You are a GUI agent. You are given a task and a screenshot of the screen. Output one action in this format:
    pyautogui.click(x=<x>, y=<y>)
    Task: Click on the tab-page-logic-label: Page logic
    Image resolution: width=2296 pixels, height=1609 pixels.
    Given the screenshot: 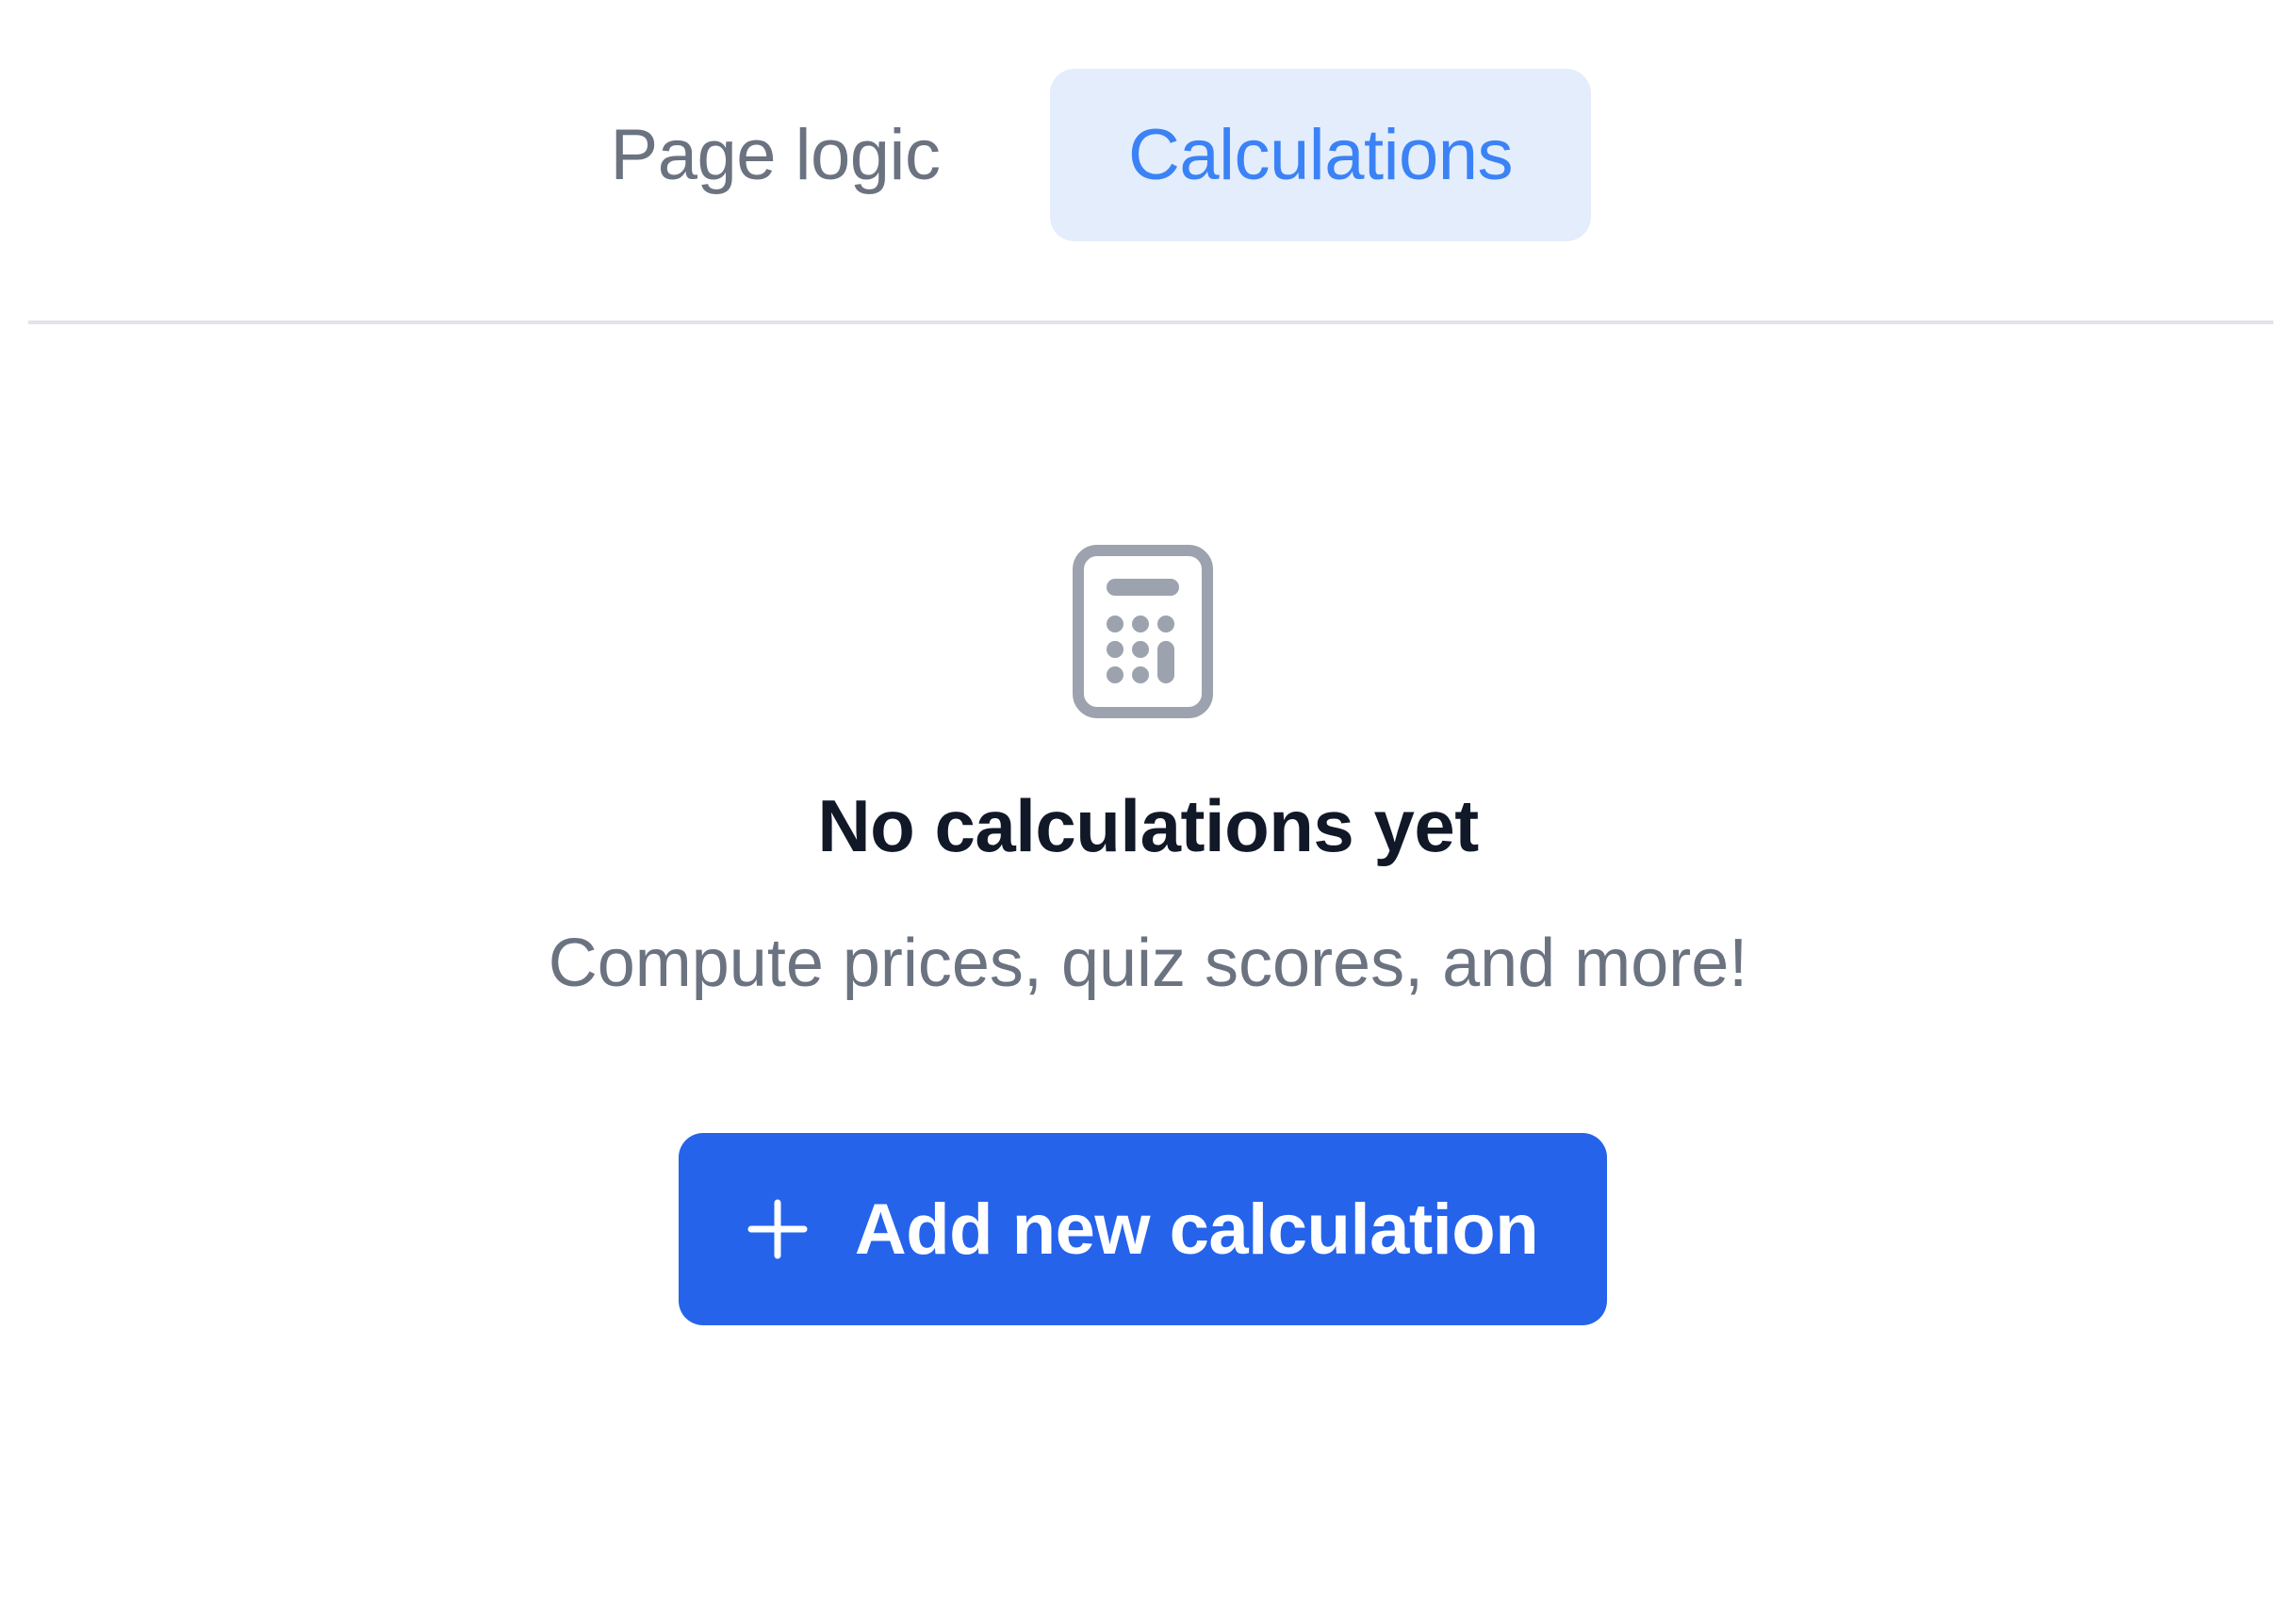 What is the action you would take?
    pyautogui.click(x=775, y=155)
    